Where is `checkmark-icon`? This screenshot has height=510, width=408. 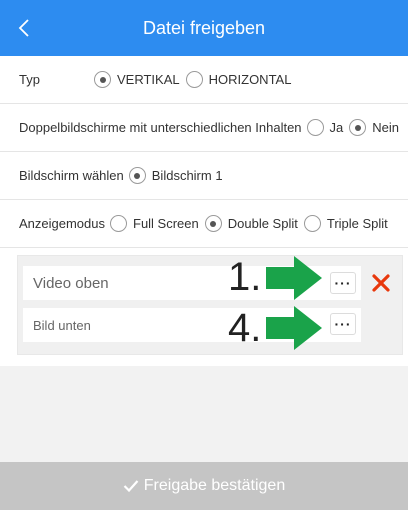 checkmark-icon is located at coordinates (131, 486).